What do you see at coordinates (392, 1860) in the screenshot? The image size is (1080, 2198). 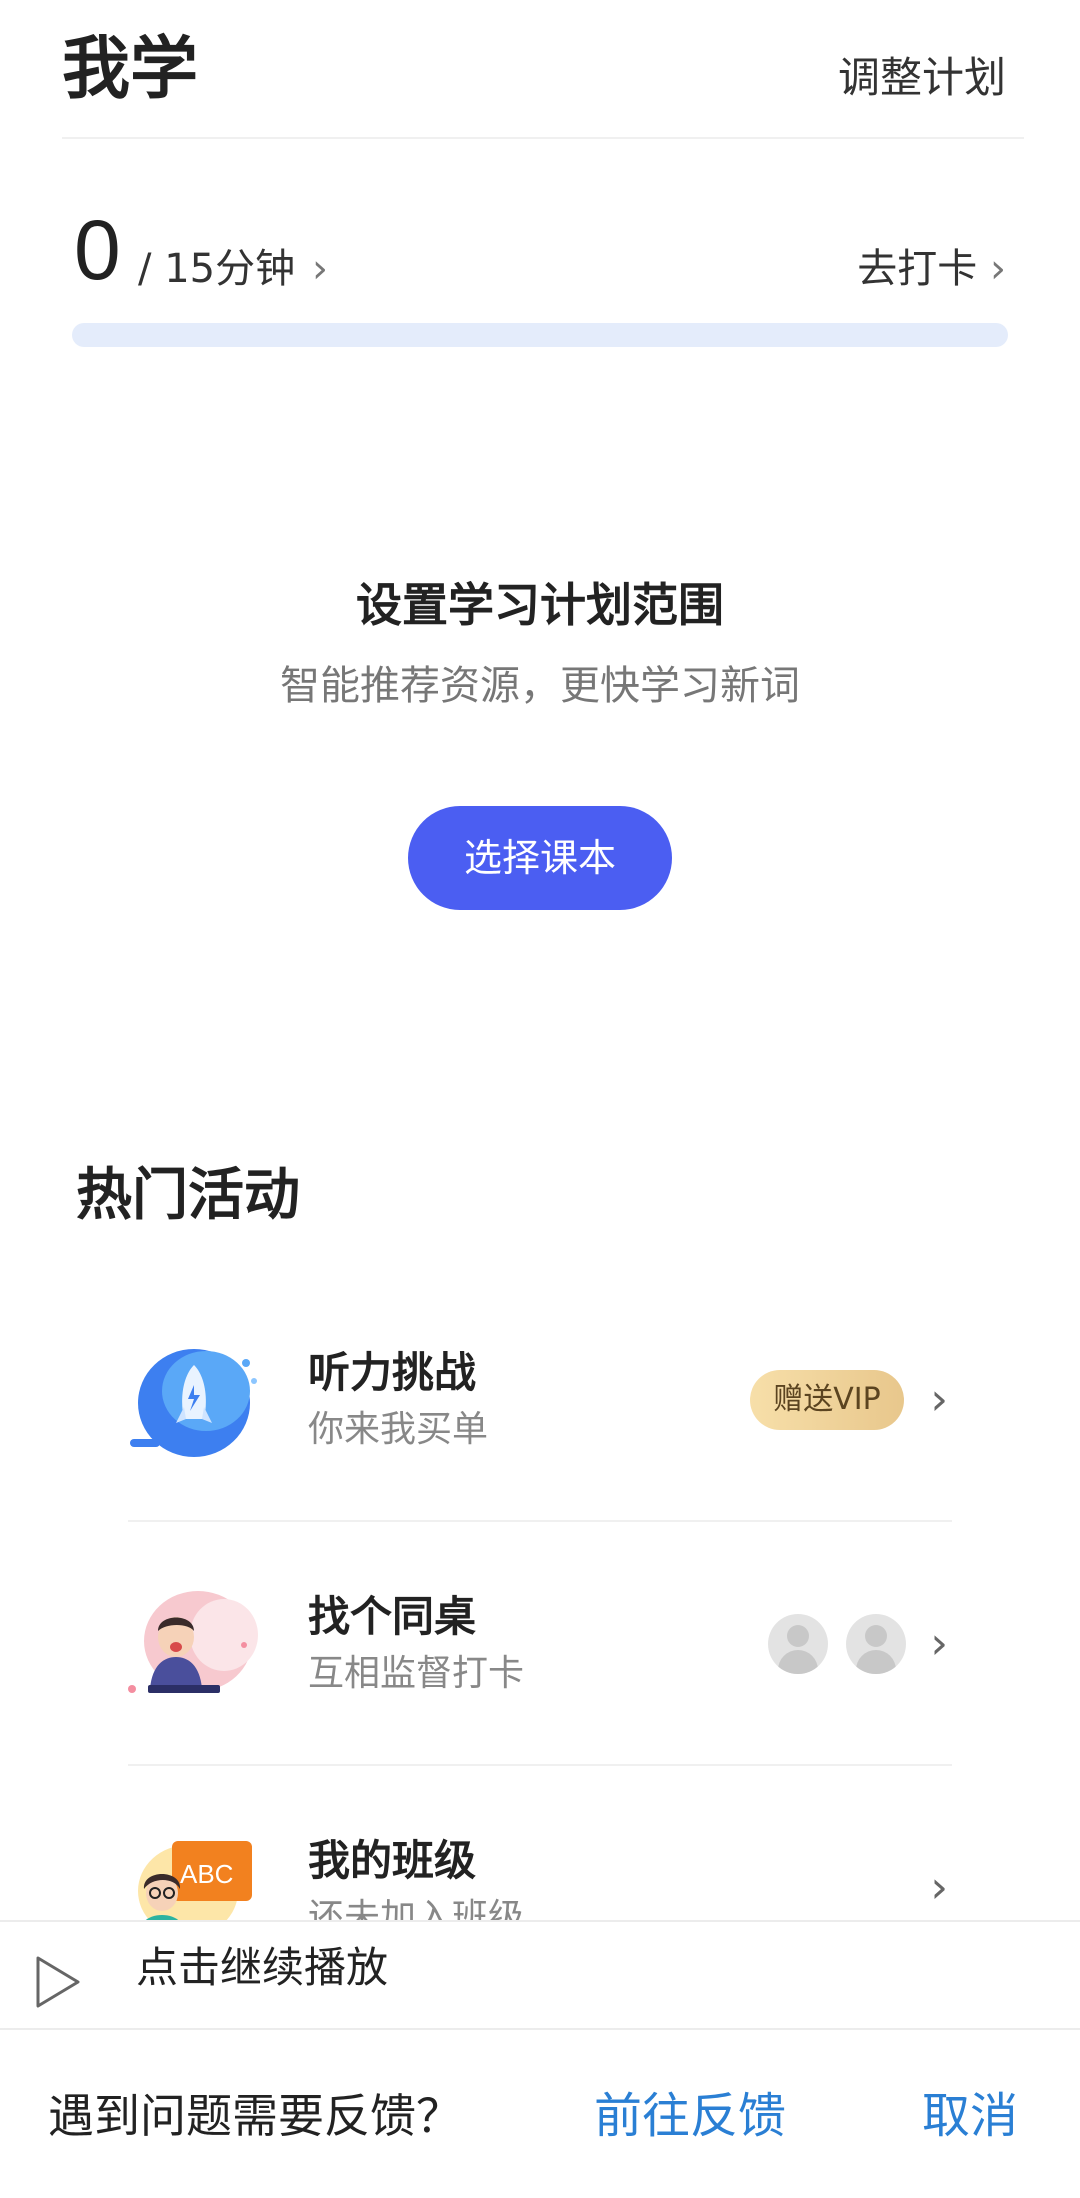 I see `activity-title: 我的班级` at bounding box center [392, 1860].